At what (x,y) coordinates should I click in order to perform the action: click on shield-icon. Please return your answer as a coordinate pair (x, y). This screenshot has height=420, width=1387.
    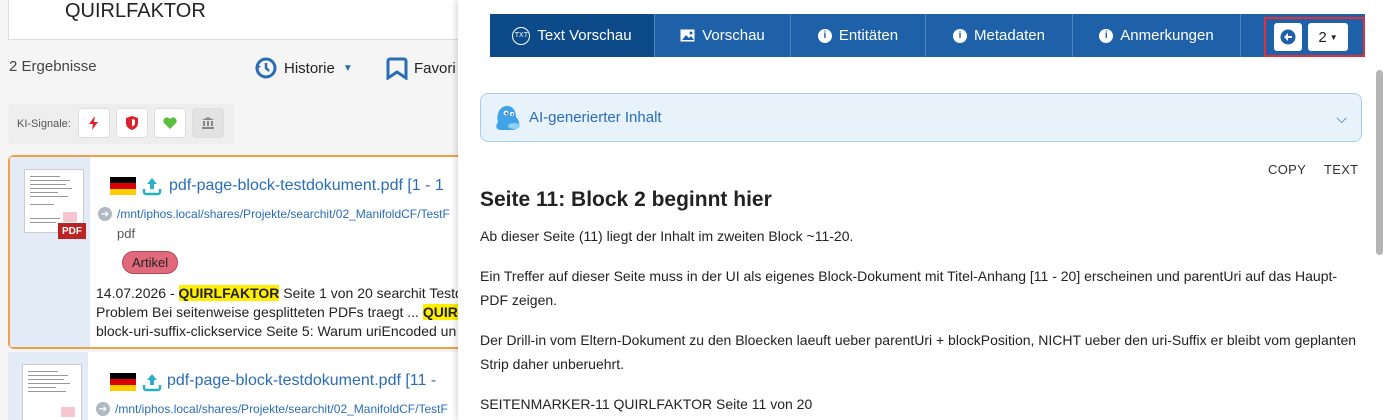
    Looking at the image, I should click on (132, 123).